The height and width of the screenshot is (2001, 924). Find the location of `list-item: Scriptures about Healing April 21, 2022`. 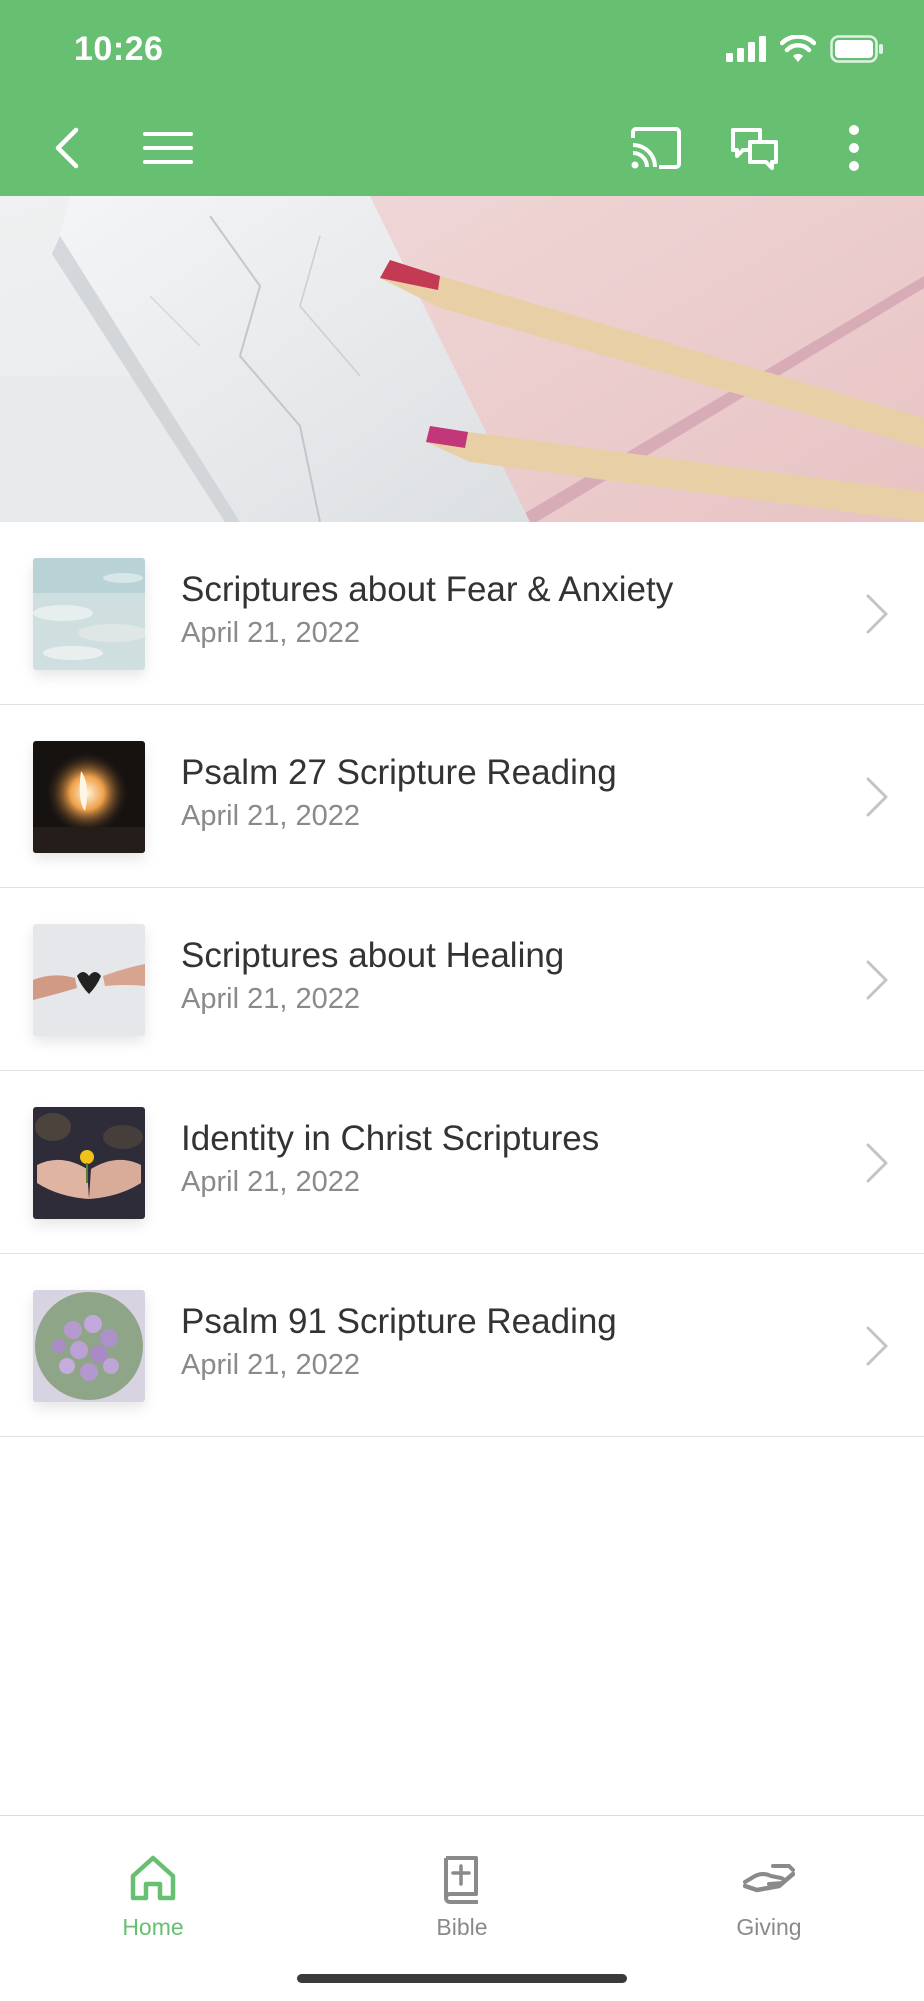

list-item: Scriptures about Healing April 21, 2022 is located at coordinates (462, 979).